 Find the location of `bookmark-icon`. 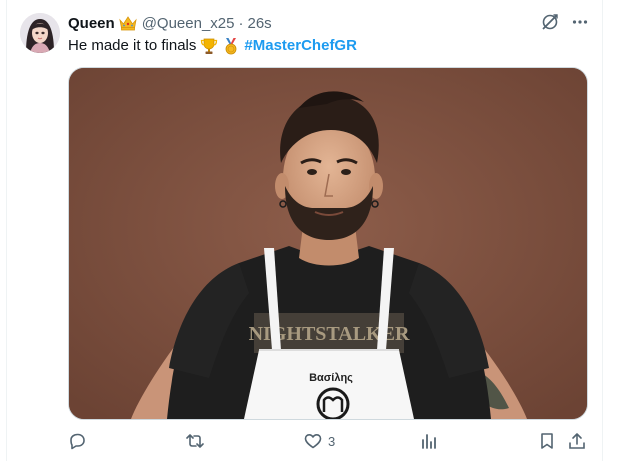

bookmark-icon is located at coordinates (547, 441).